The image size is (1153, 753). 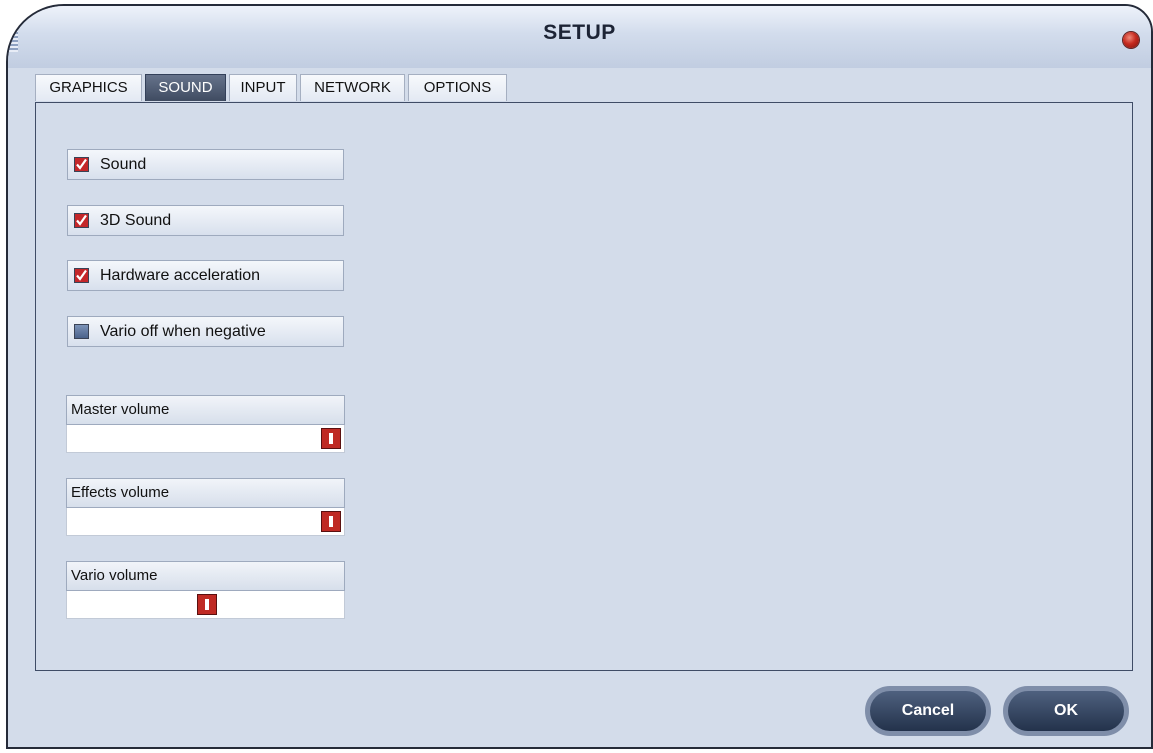 What do you see at coordinates (1066, 711) in the screenshot?
I see `ok-button: OK` at bounding box center [1066, 711].